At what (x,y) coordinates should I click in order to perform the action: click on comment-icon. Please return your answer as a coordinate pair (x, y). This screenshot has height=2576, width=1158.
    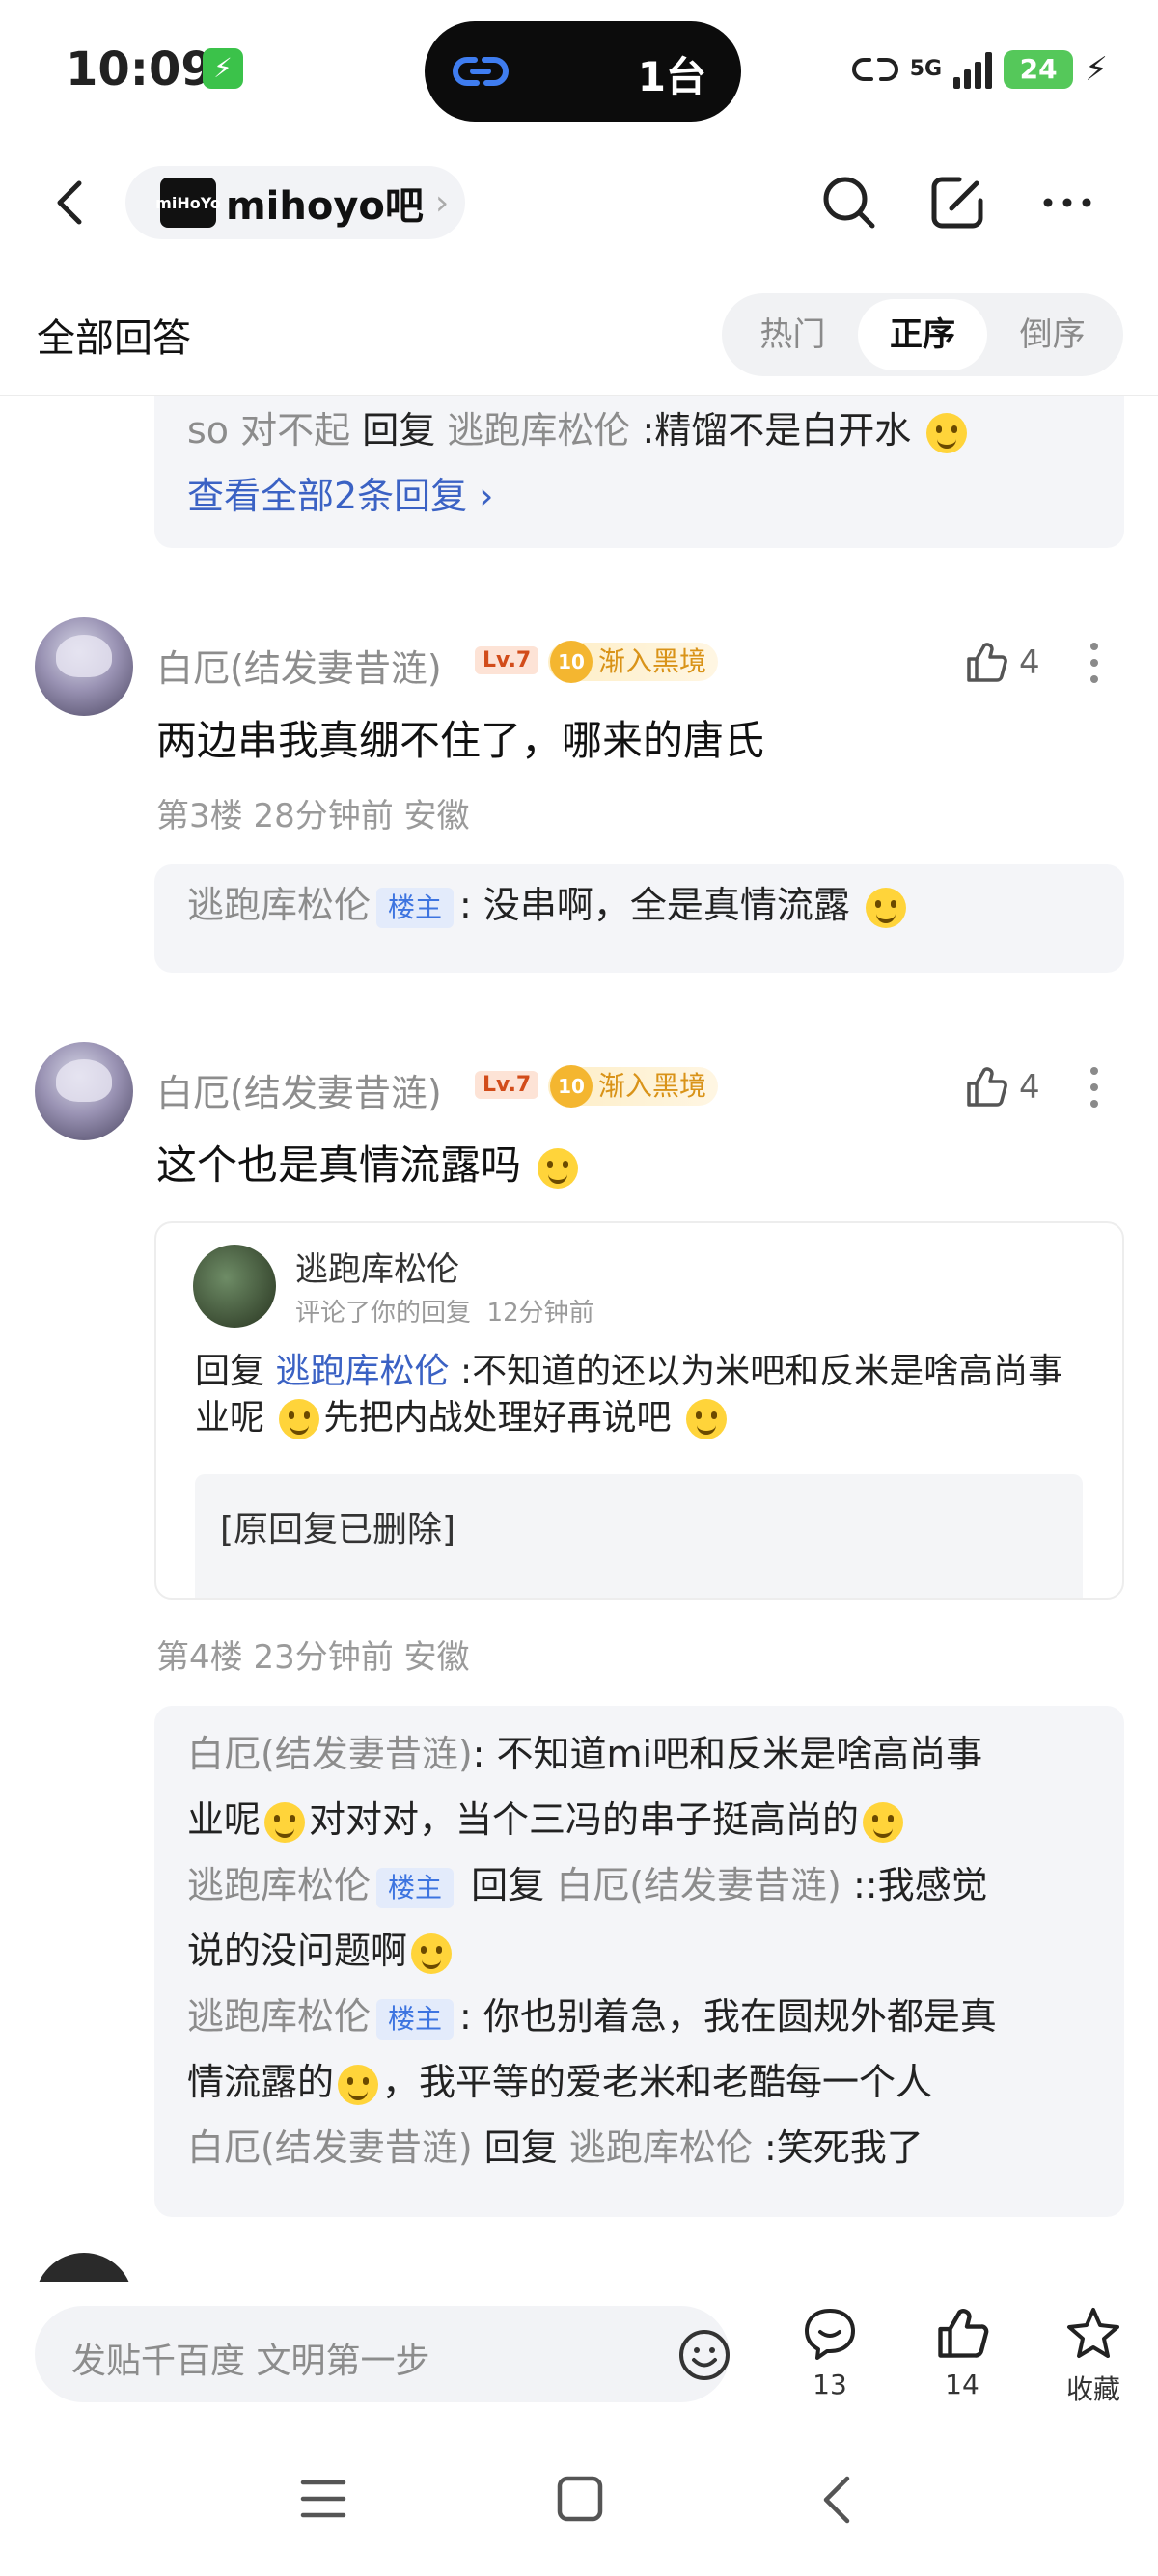
    Looking at the image, I should click on (830, 2334).